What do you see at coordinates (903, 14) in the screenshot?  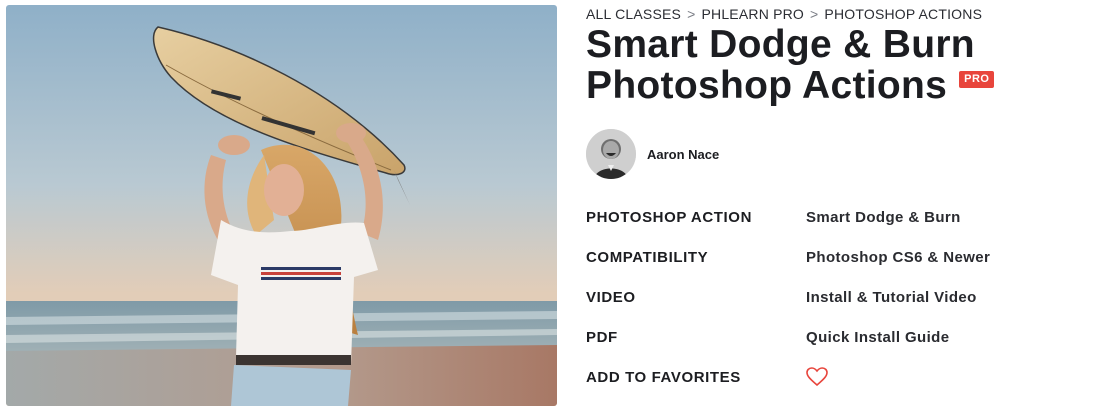 I see `breadcrumb-link-photoshop-actions: PHOTOSHOP ACTIONS` at bounding box center [903, 14].